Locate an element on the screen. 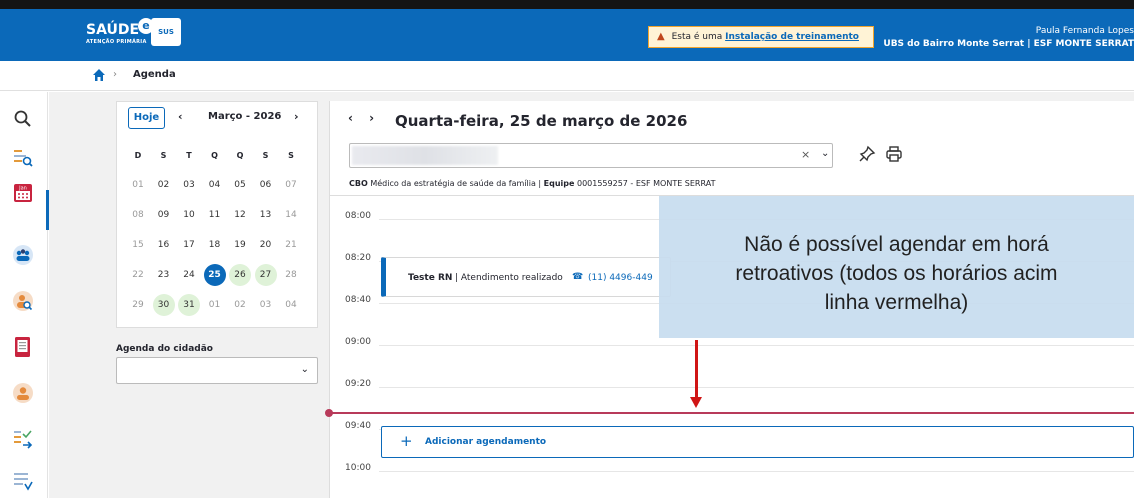  annotation-line-2: retroativos (todos os horários acim is located at coordinates (896, 273).